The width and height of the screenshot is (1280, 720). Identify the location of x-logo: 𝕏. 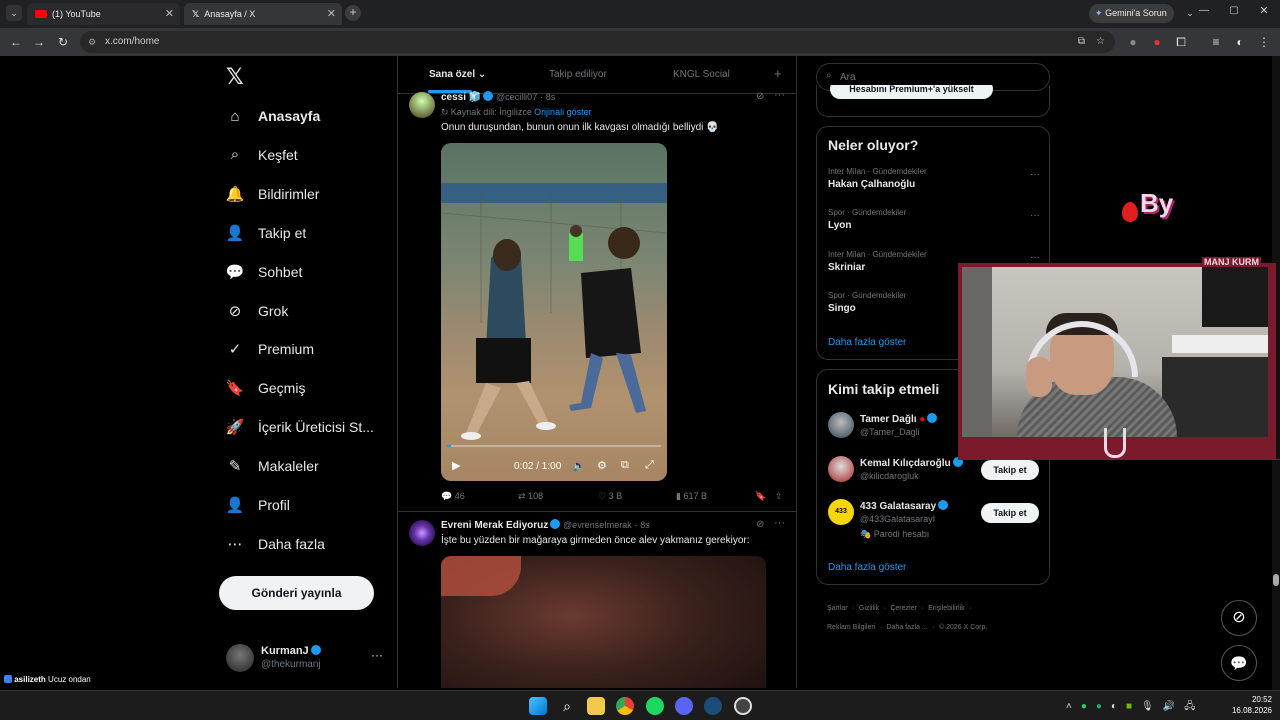
(235, 77).